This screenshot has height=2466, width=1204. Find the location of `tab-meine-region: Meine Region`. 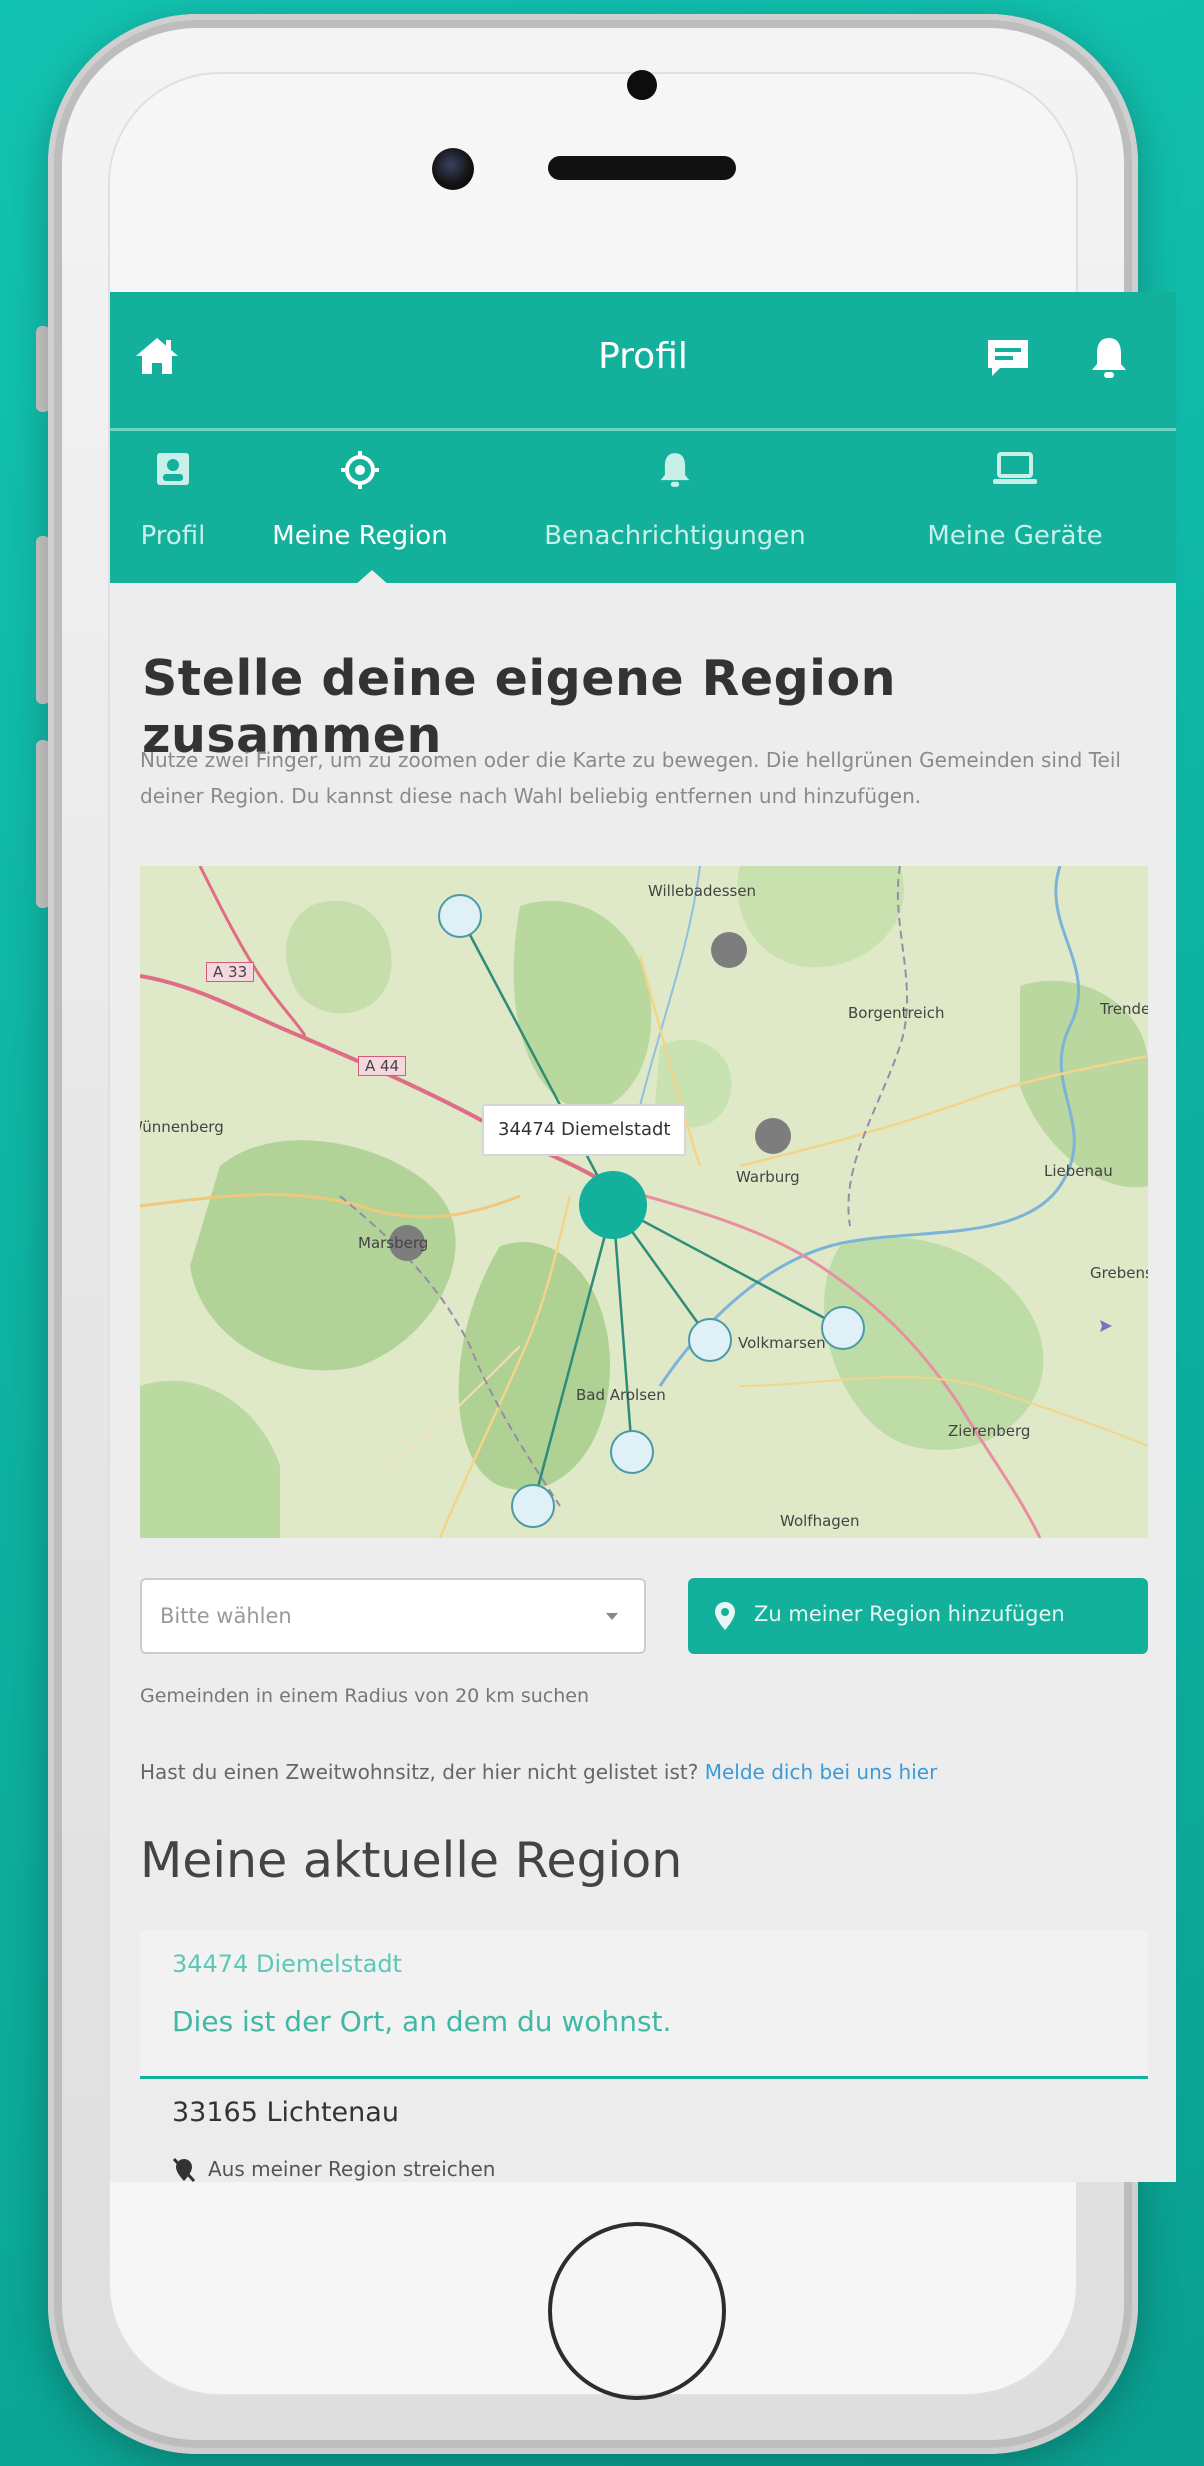

tab-meine-region: Meine Region is located at coordinates (360, 507).